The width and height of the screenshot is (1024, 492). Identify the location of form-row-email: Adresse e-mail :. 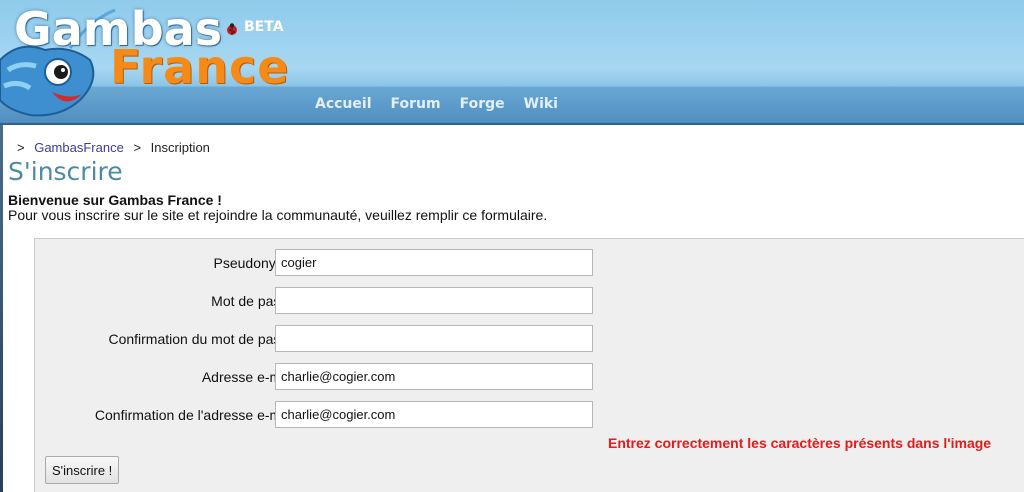
(335, 377).